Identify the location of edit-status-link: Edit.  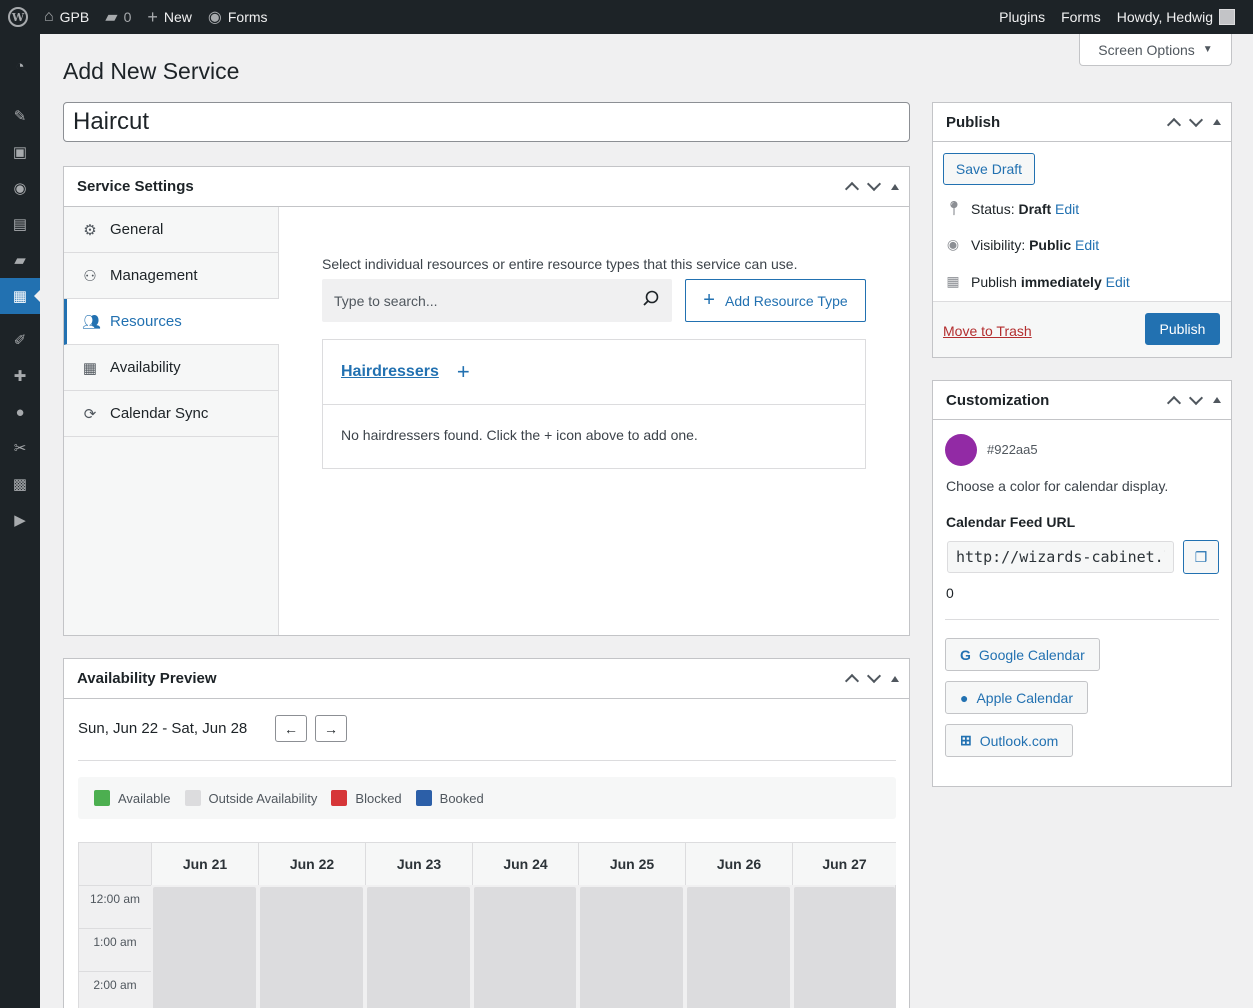
(1067, 209).